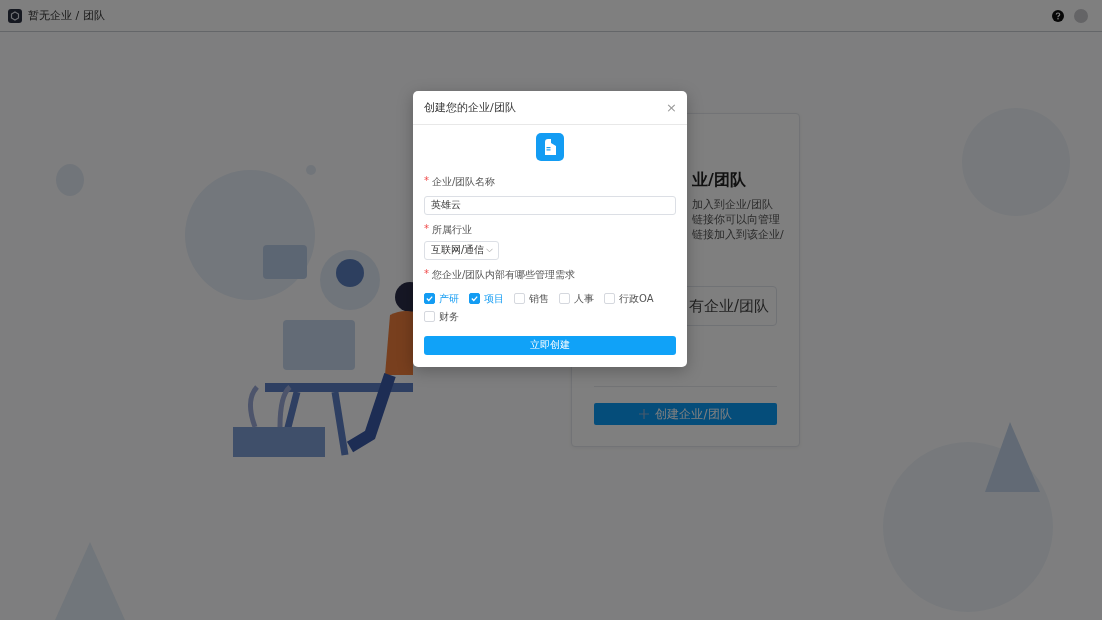  What do you see at coordinates (738, 234) in the screenshot?
I see `card-description-line: 链接加入到该企业/` at bounding box center [738, 234].